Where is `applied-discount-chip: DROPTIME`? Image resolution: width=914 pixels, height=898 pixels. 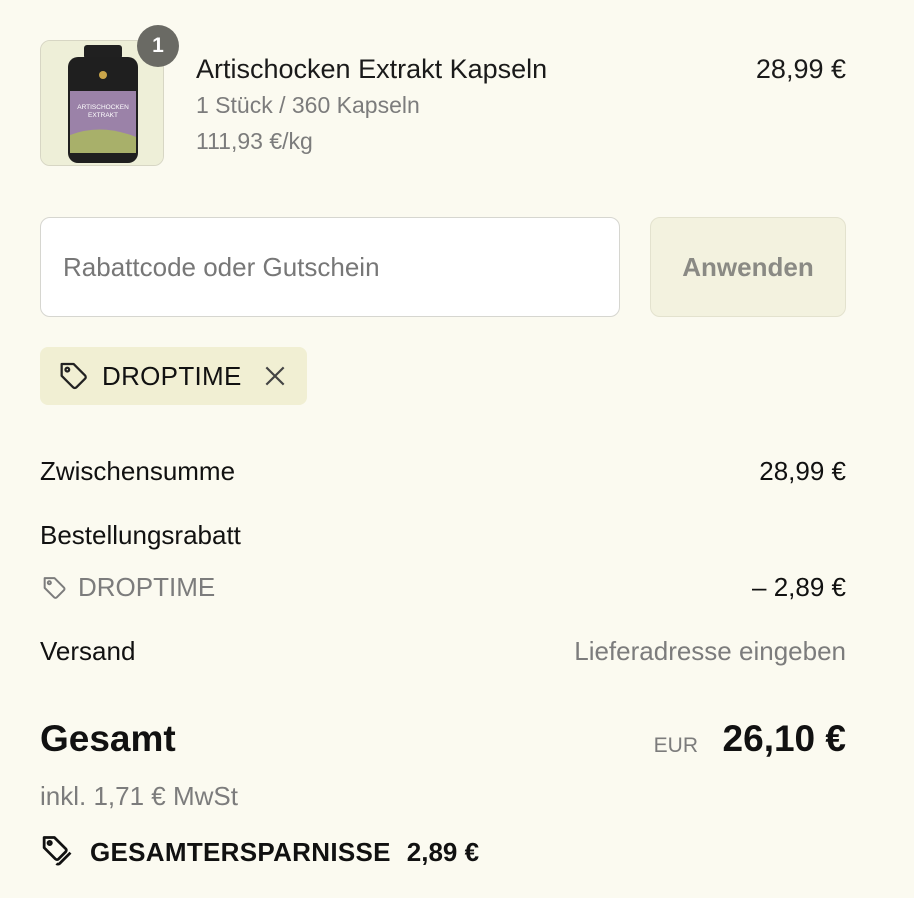
applied-discount-chip: DROPTIME is located at coordinates (173, 376).